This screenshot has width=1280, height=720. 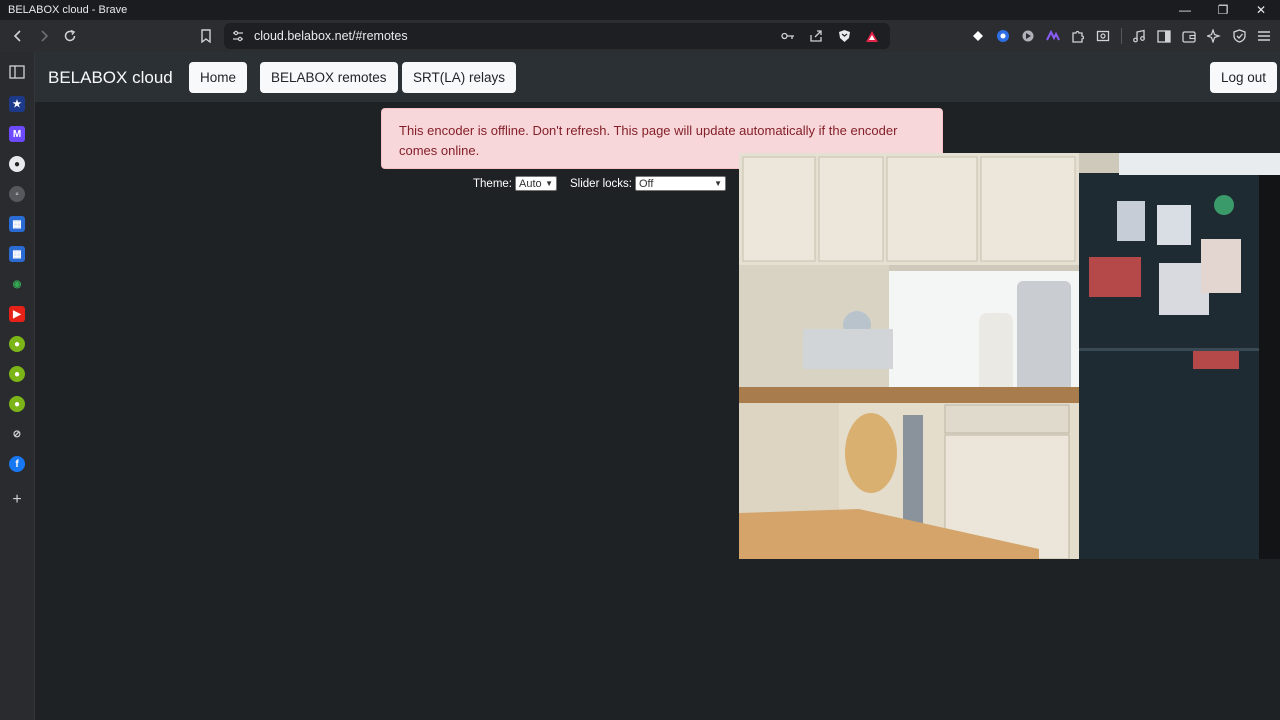 I want to click on proton-mail-icon: M, so click(x=17, y=134).